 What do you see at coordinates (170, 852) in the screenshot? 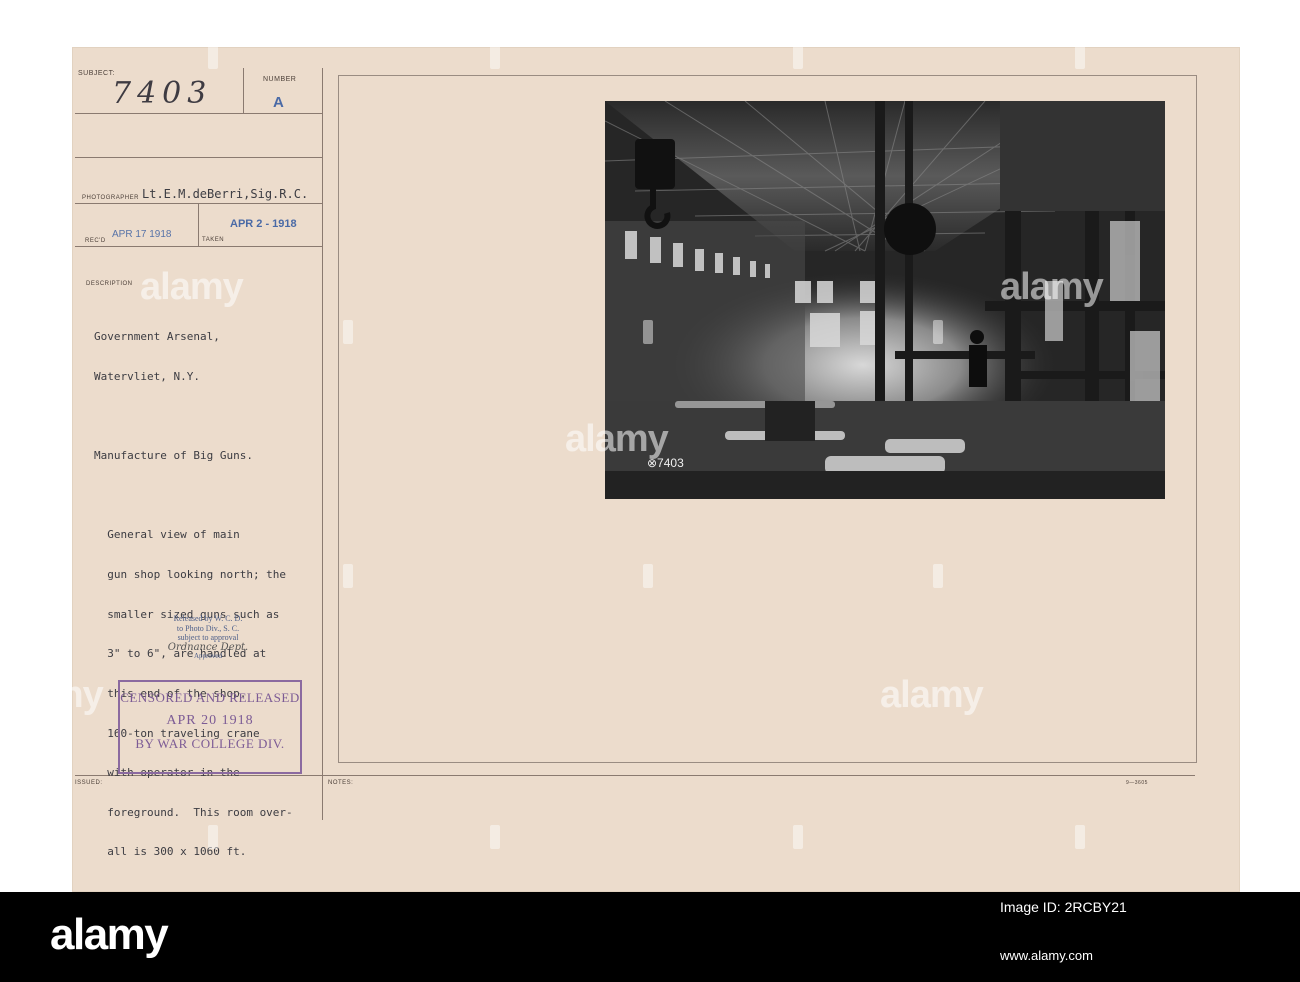
I see `description-line: all is 300 x 1060 ft.` at bounding box center [170, 852].